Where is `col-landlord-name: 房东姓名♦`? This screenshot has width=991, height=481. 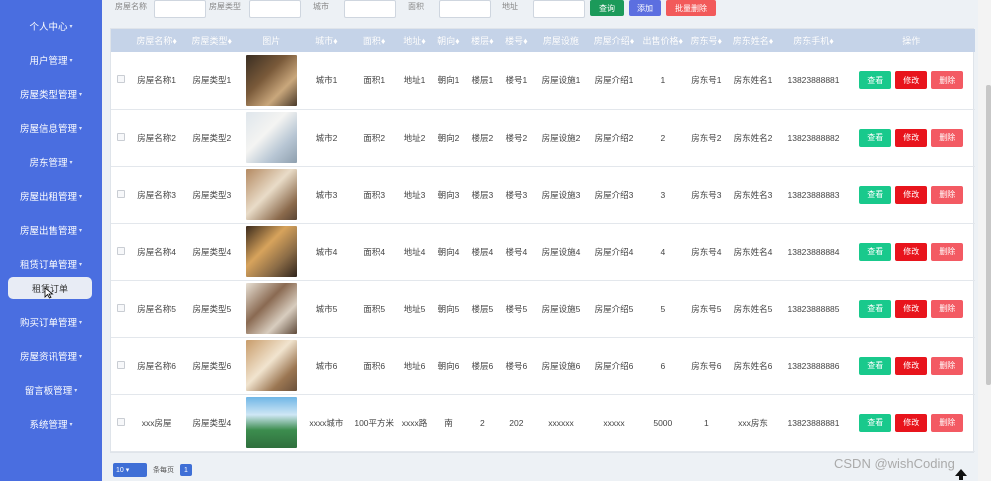 col-landlord-name: 房东姓名♦ is located at coordinates (753, 40).